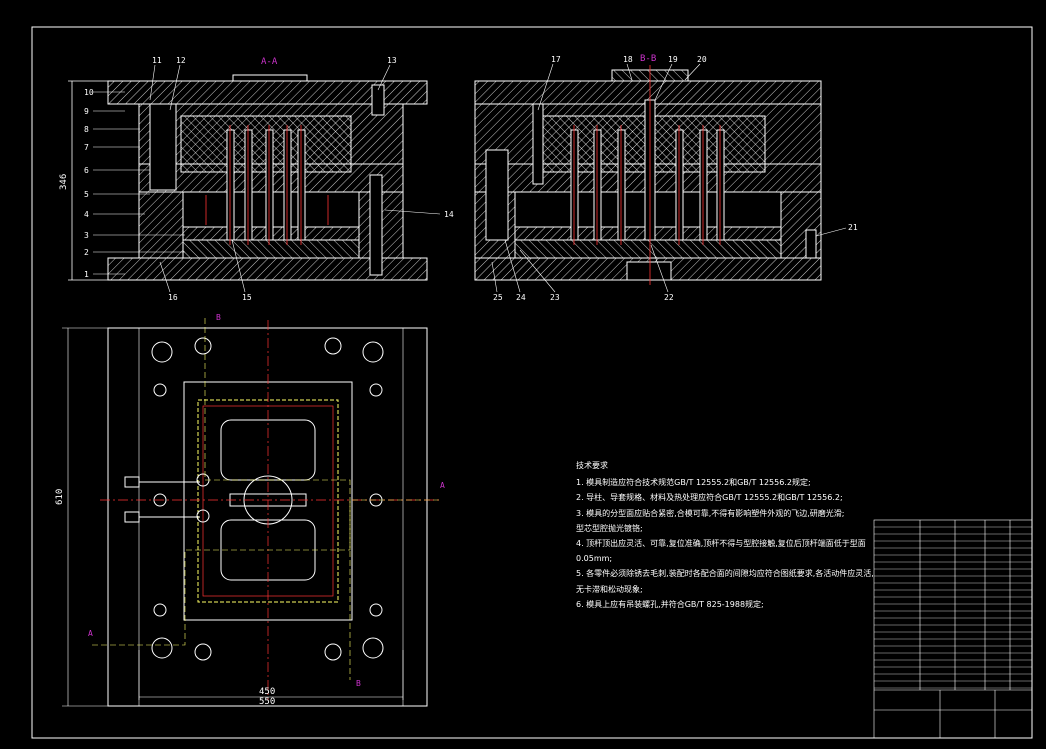  I want to click on note-line: 无卡滞和松动现象;, so click(609, 589).